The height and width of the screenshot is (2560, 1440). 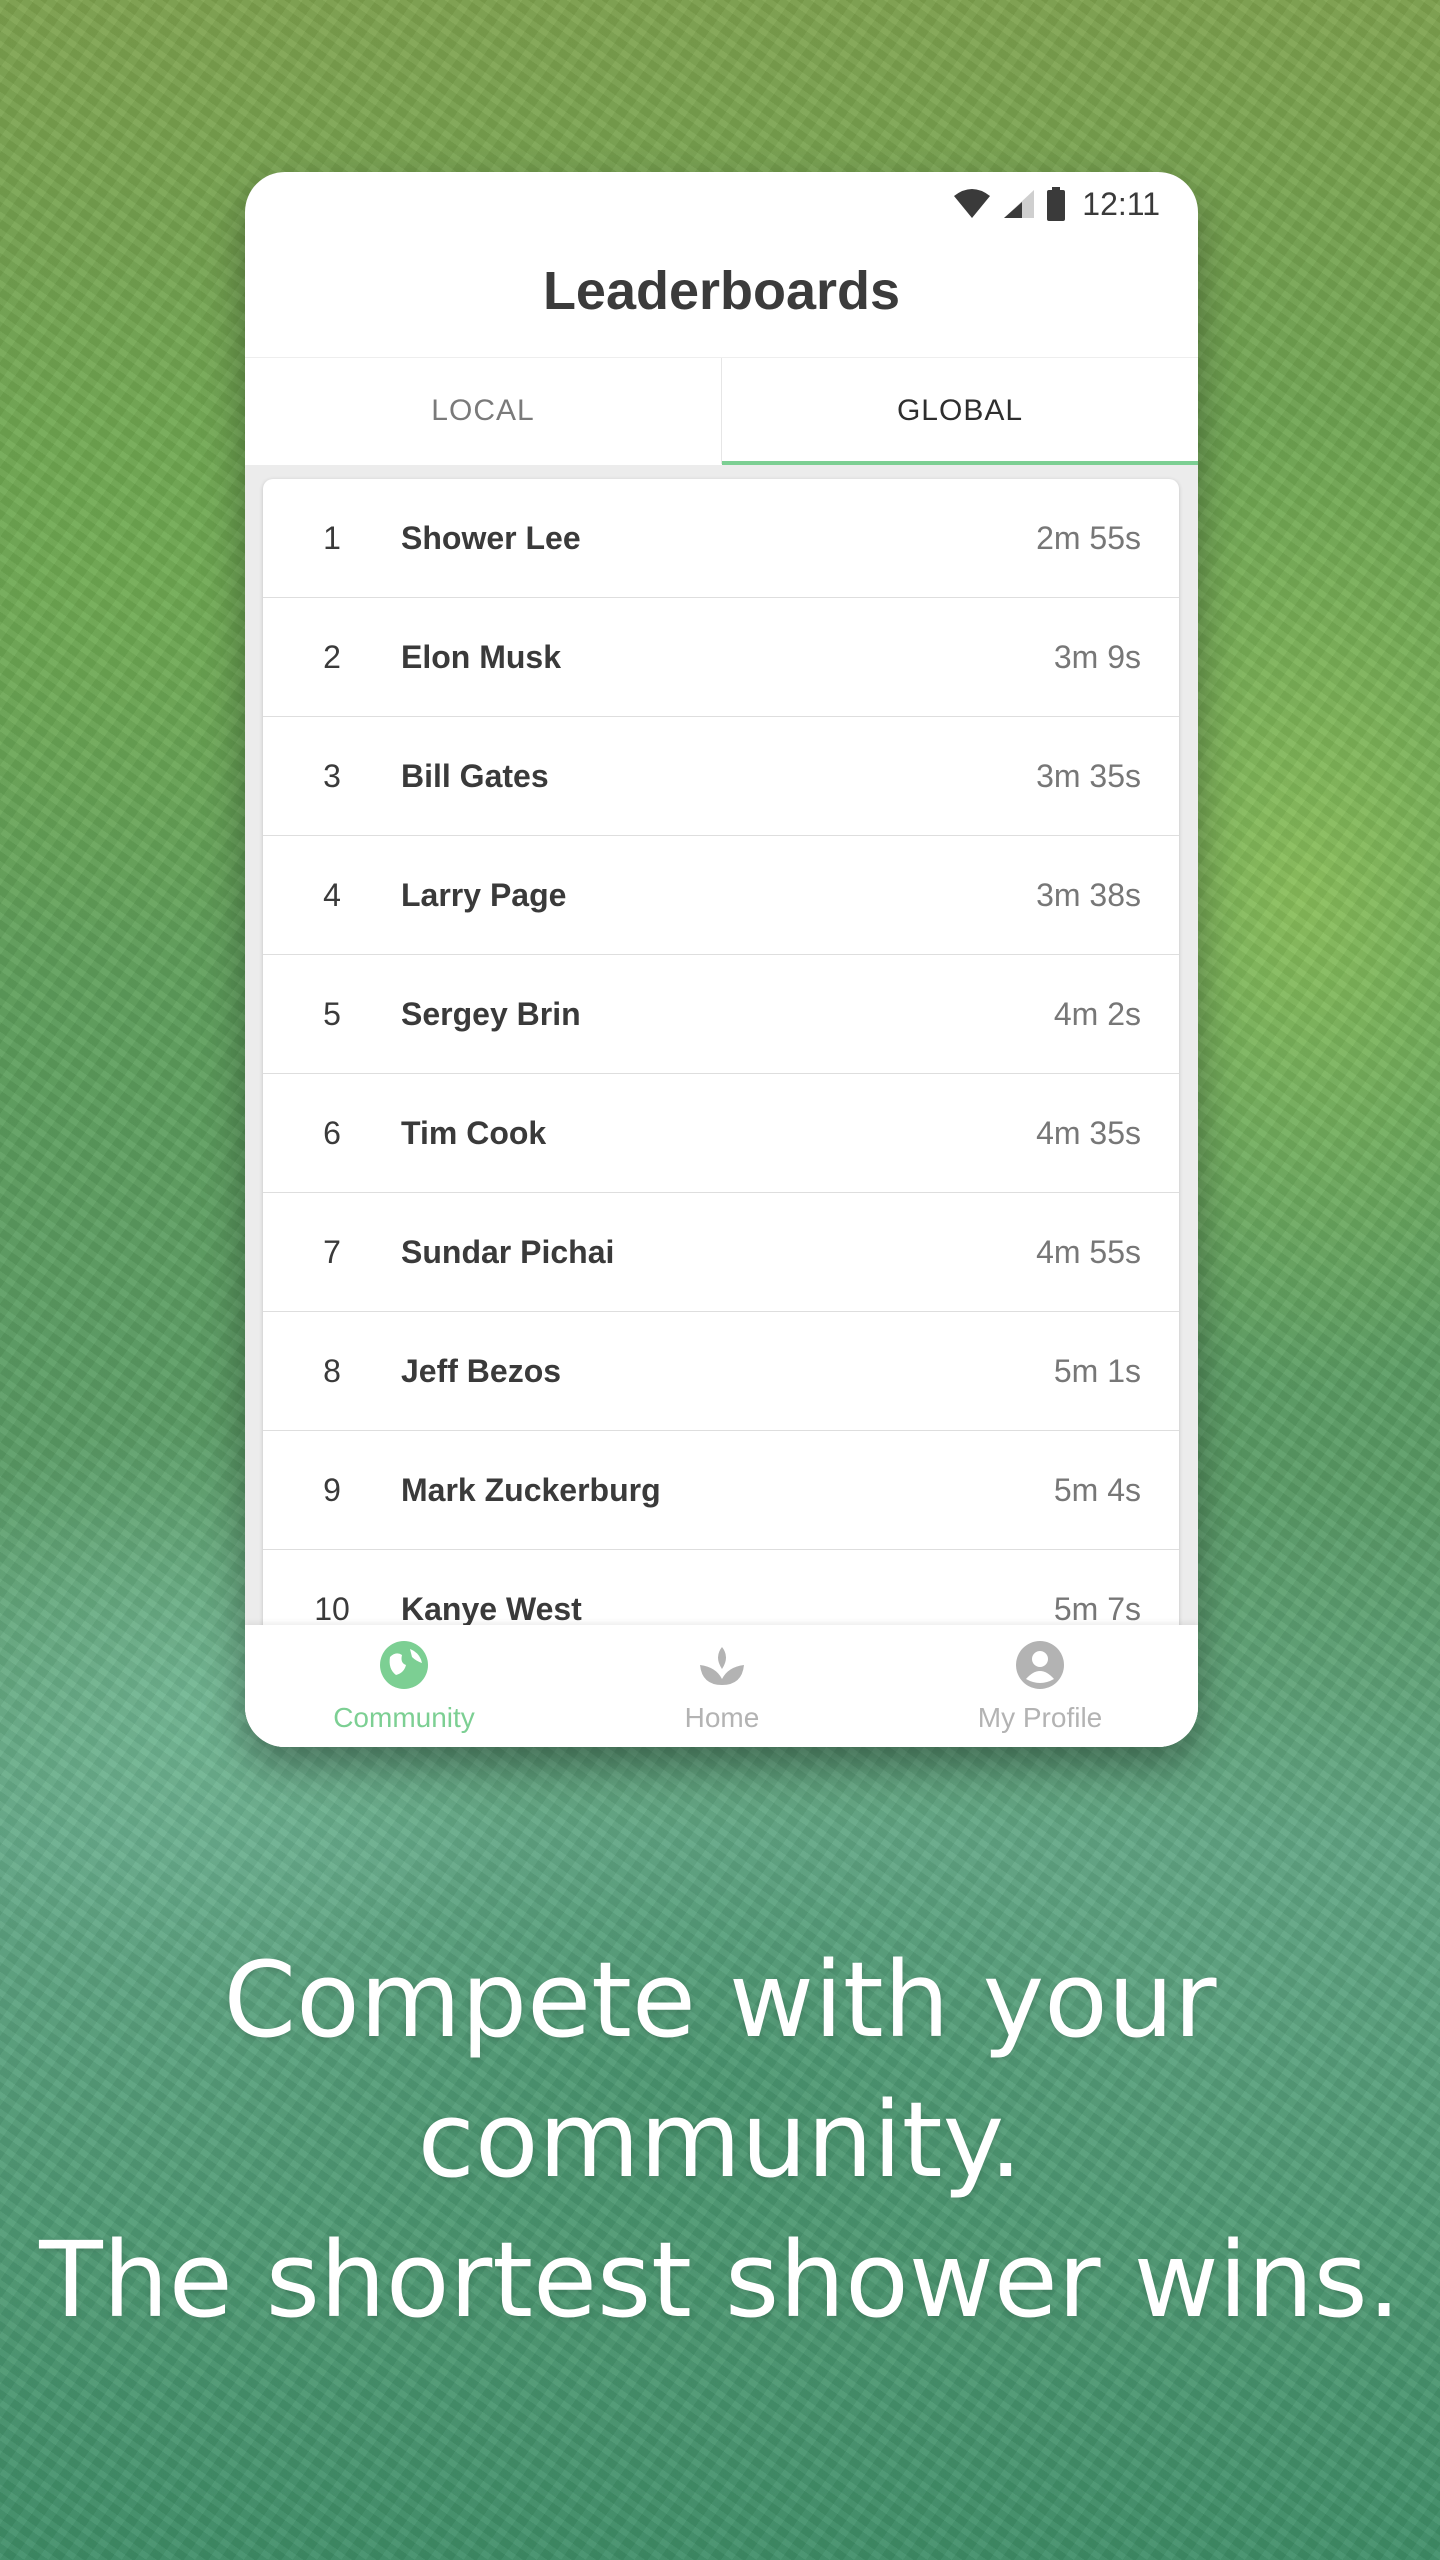 I want to click on rank: 4, so click(x=332, y=894).